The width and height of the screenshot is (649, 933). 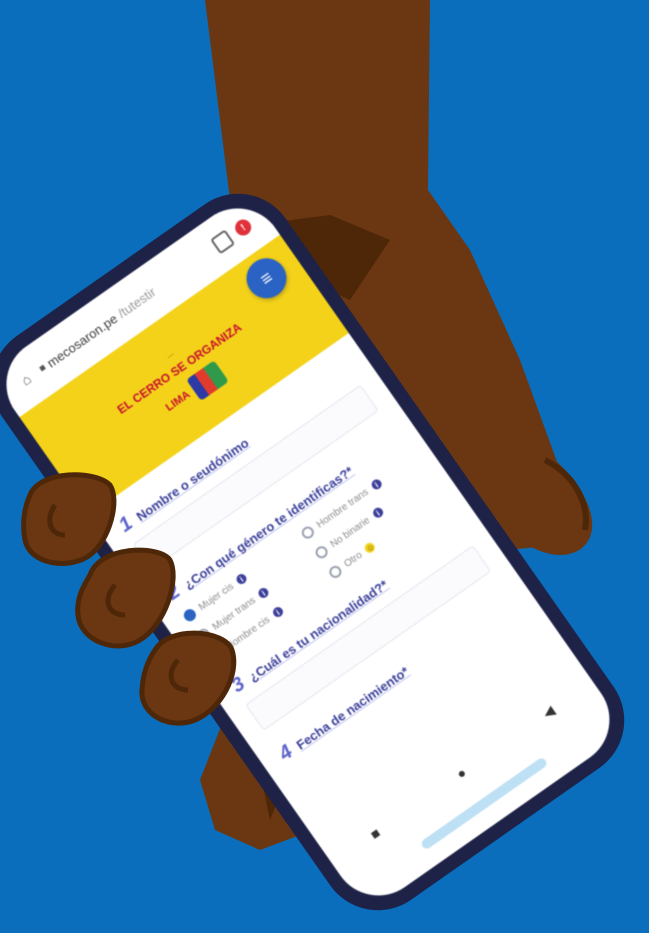 What do you see at coordinates (266, 278) in the screenshot?
I see `hamburger-icon: ≡` at bounding box center [266, 278].